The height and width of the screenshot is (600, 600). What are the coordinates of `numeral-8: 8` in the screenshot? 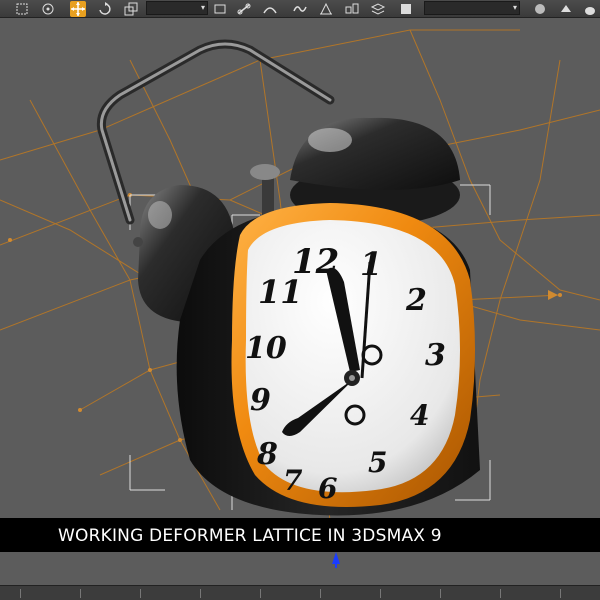 It's located at (267, 454).